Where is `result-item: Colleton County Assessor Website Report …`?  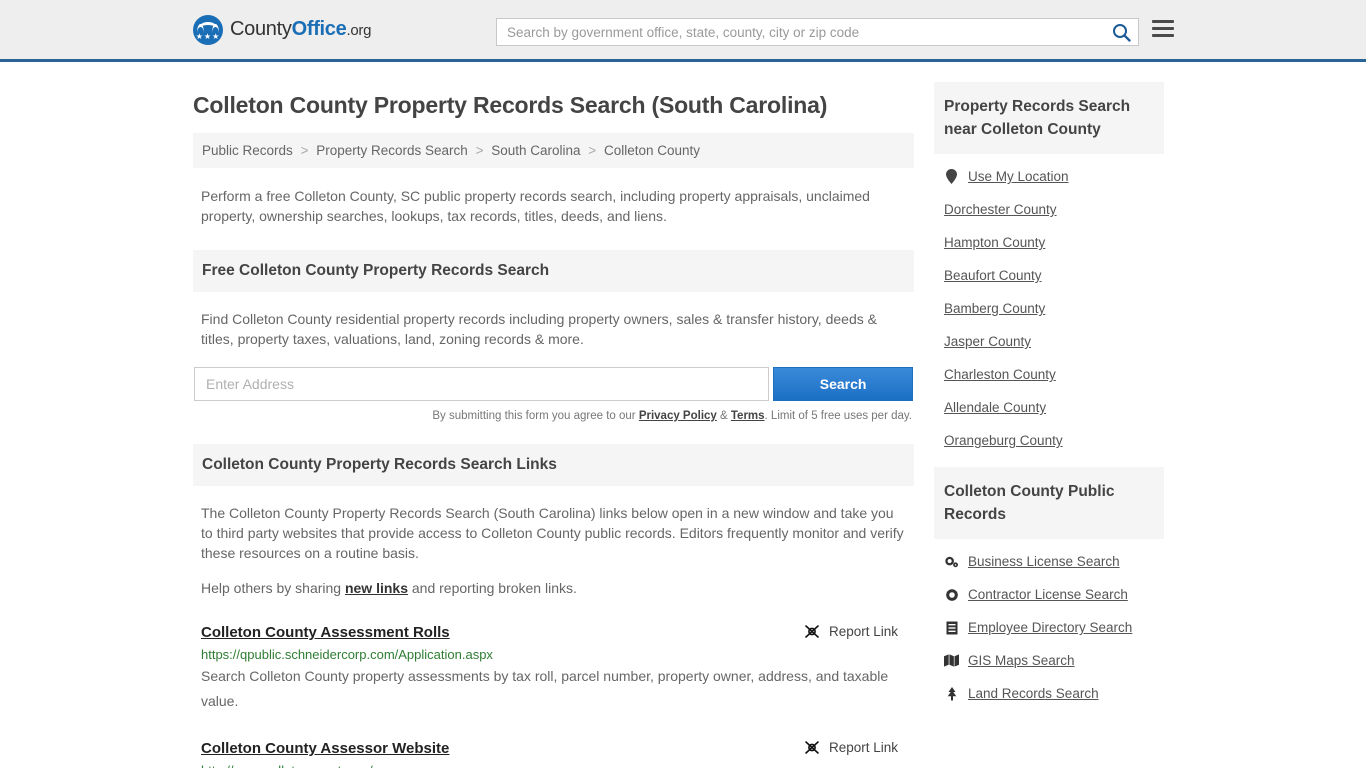
result-item: Colleton County Assessor Website Report … is located at coordinates (553, 754).